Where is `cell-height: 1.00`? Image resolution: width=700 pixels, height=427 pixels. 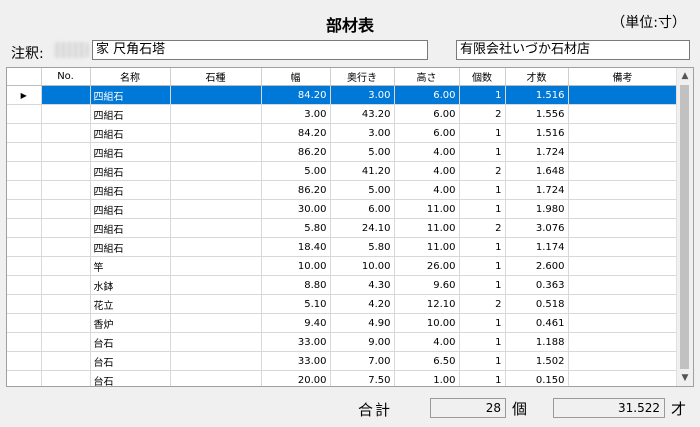
cell-height: 1.00 is located at coordinates (427, 378).